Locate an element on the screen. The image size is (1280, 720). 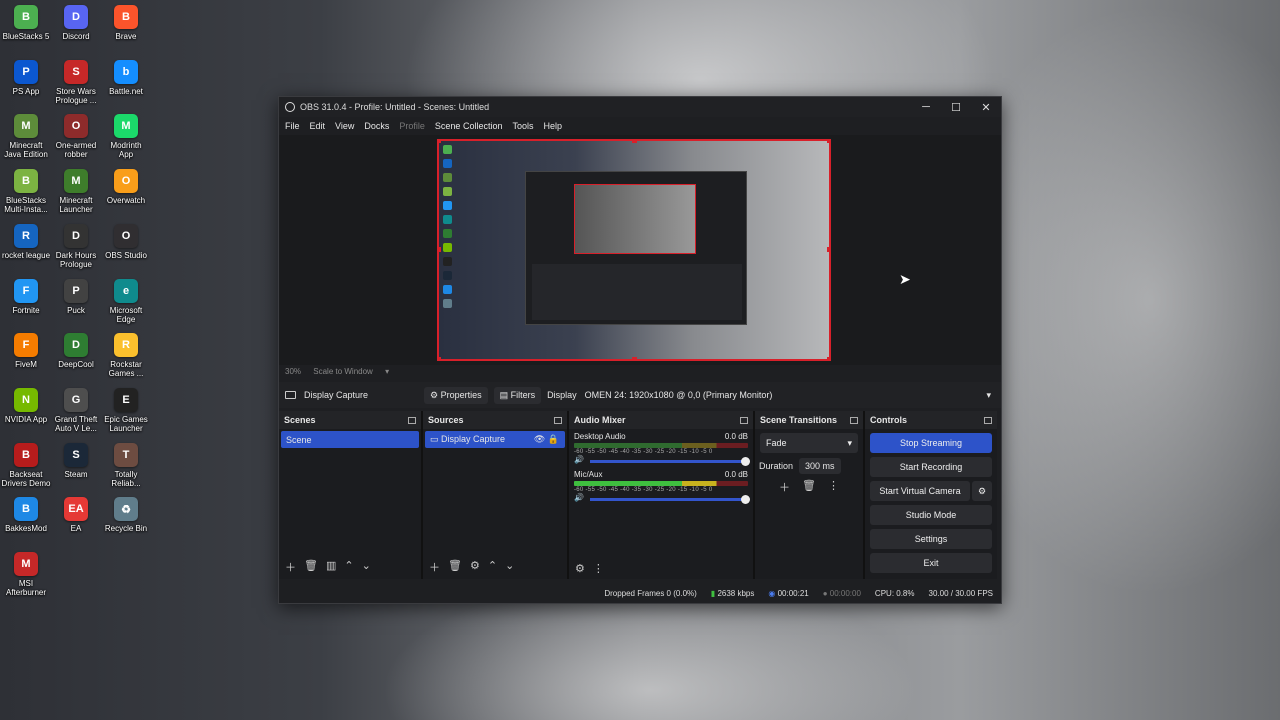
menu-edit: Edit is located at coordinates (318, 126).